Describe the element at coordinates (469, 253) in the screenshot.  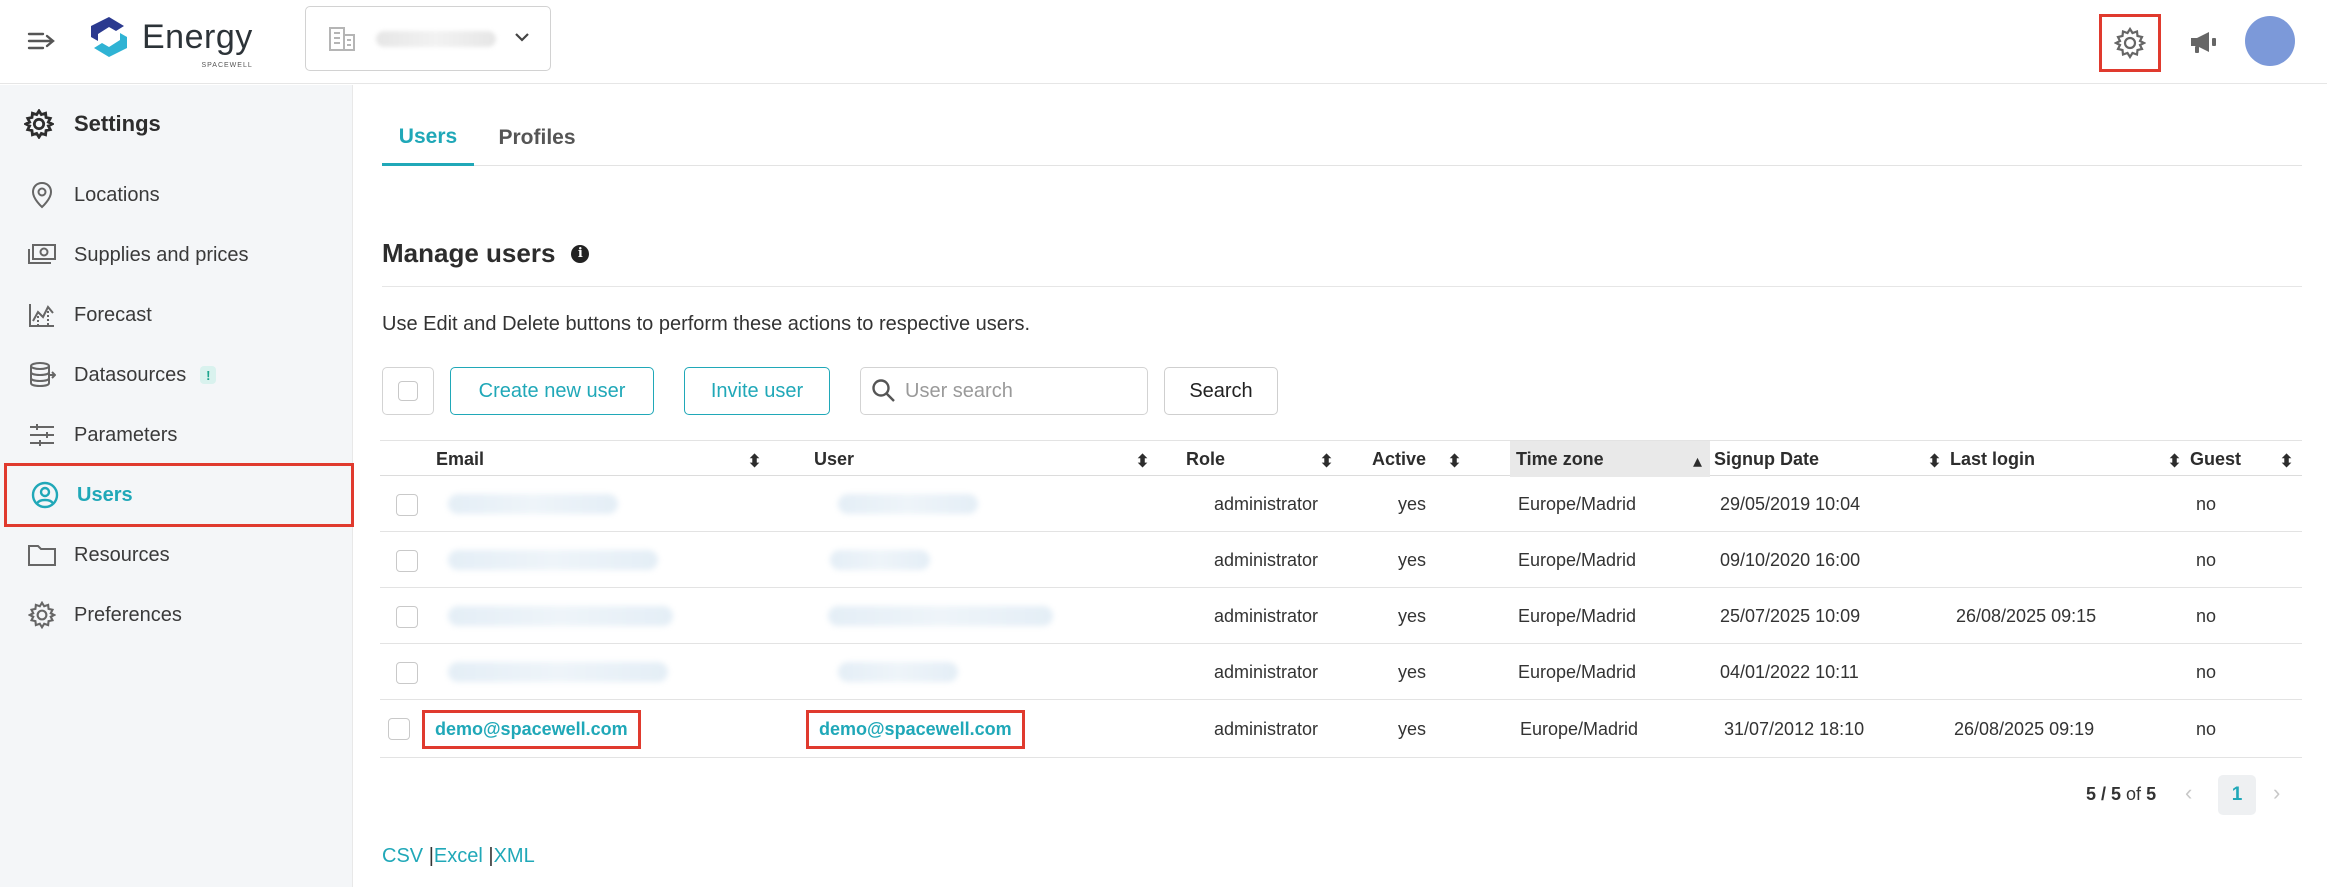
I see `page-title-text: Manage users` at that location.